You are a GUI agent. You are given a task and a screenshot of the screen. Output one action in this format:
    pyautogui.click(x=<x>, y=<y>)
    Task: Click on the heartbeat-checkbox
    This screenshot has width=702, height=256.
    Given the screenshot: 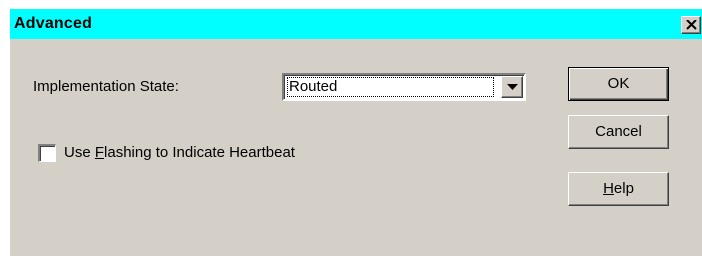 What is the action you would take?
    pyautogui.click(x=47, y=153)
    